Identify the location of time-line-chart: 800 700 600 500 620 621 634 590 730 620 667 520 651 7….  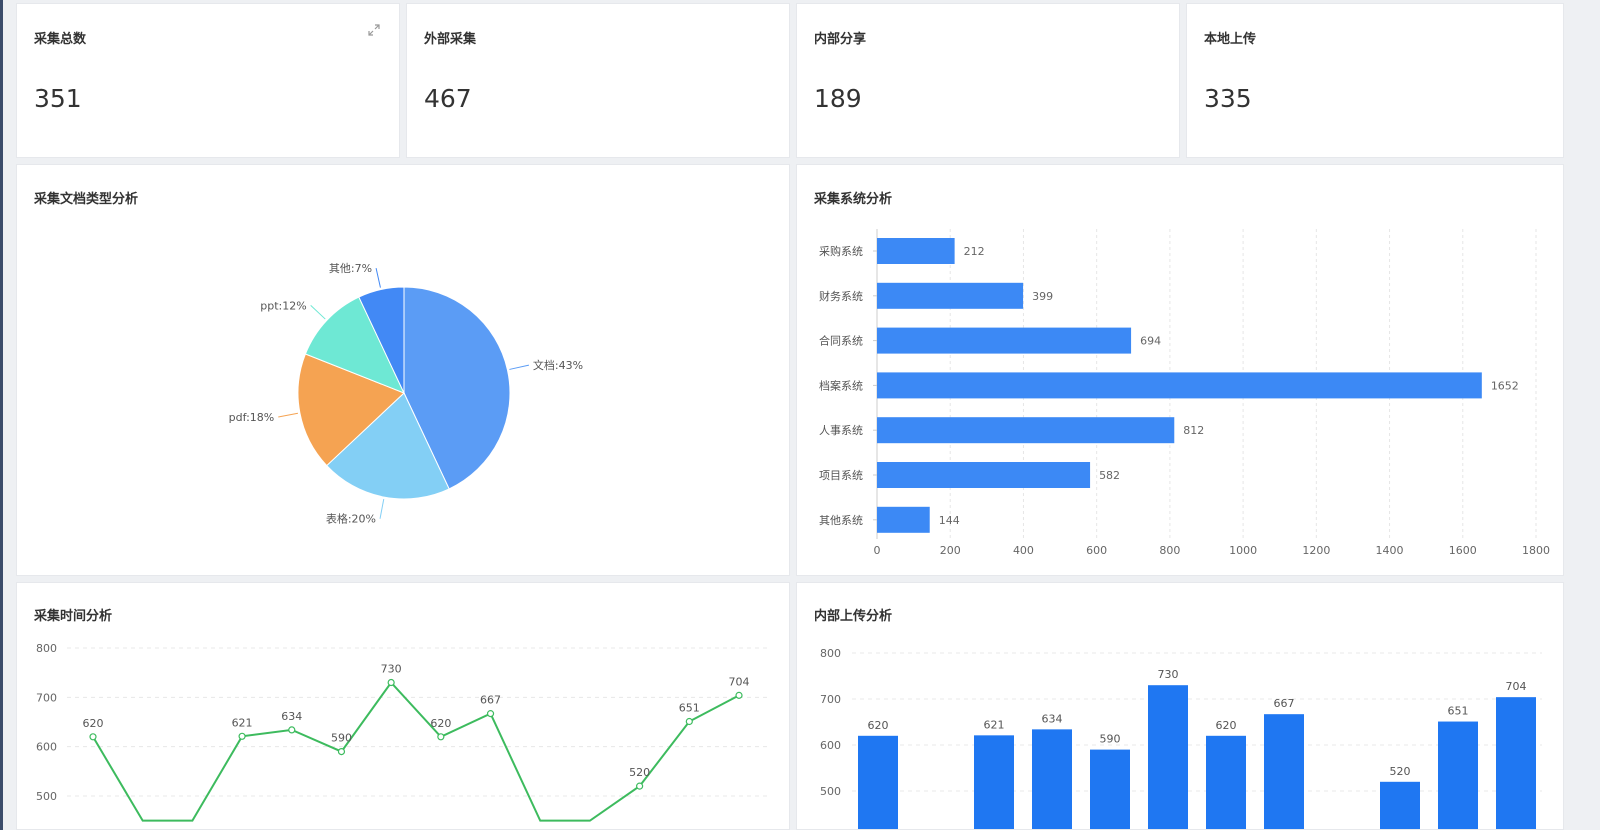
(401, 732).